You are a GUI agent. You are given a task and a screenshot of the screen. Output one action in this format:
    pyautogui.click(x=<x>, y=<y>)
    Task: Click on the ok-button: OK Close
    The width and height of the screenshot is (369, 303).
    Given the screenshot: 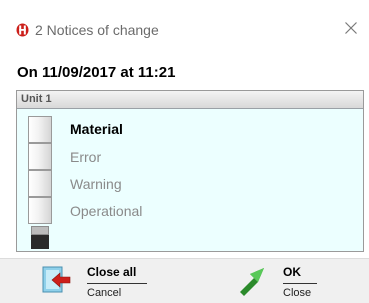 What is the action you would take?
    pyautogui.click(x=281, y=283)
    